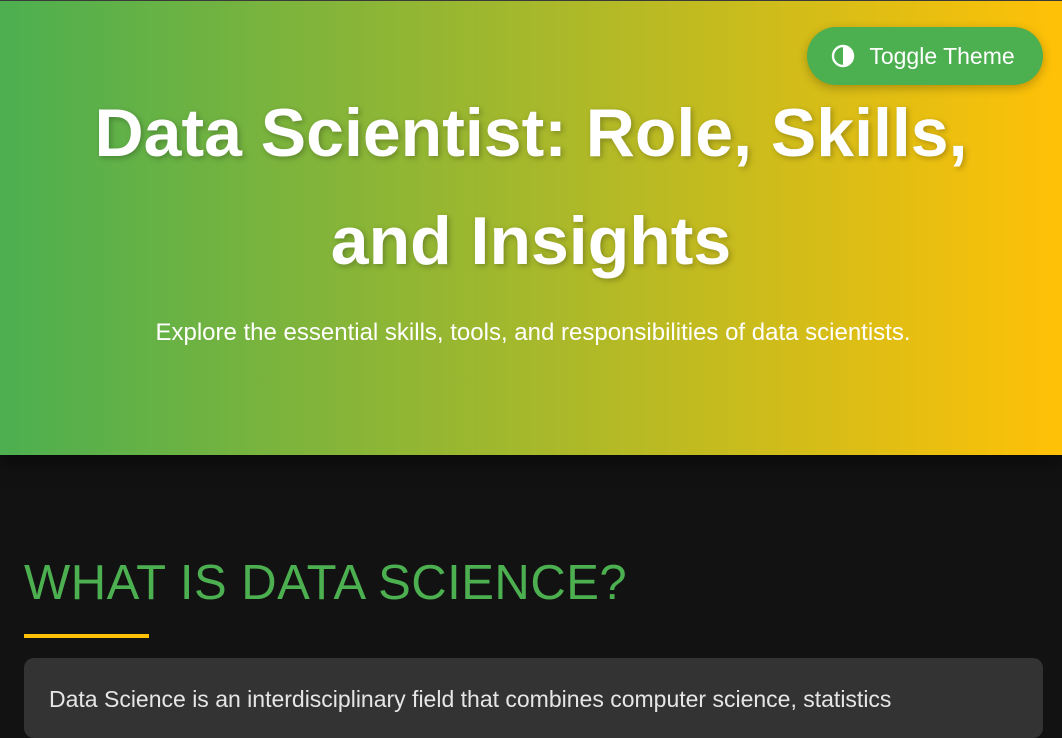 The width and height of the screenshot is (1062, 738). Describe the element at coordinates (86, 636) in the screenshot. I see `heading-underline` at that location.